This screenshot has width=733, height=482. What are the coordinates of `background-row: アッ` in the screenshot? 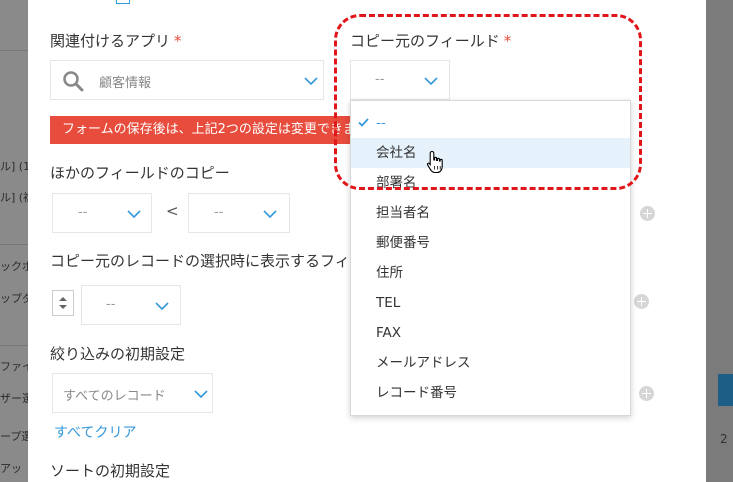 It's located at (11, 468).